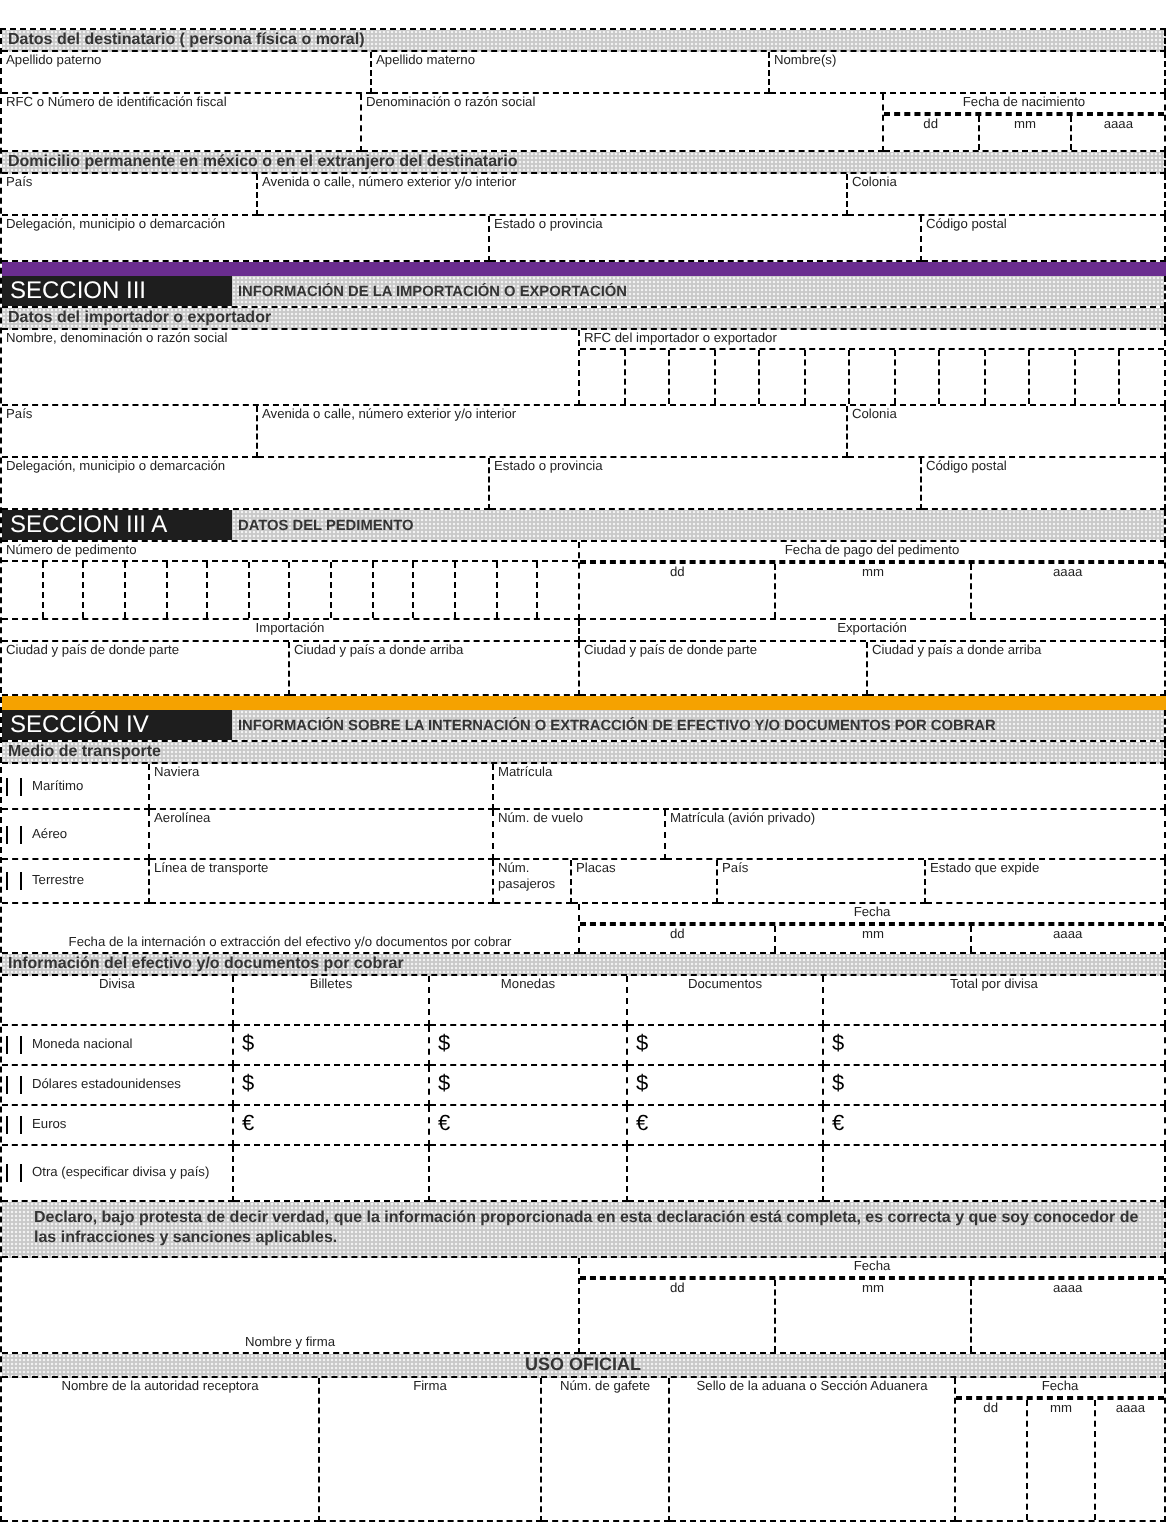 Image resolution: width=1166 pixels, height=1524 pixels. What do you see at coordinates (584, 1366) in the screenshot?
I see `section-banner: USO OFICIAL` at bounding box center [584, 1366].